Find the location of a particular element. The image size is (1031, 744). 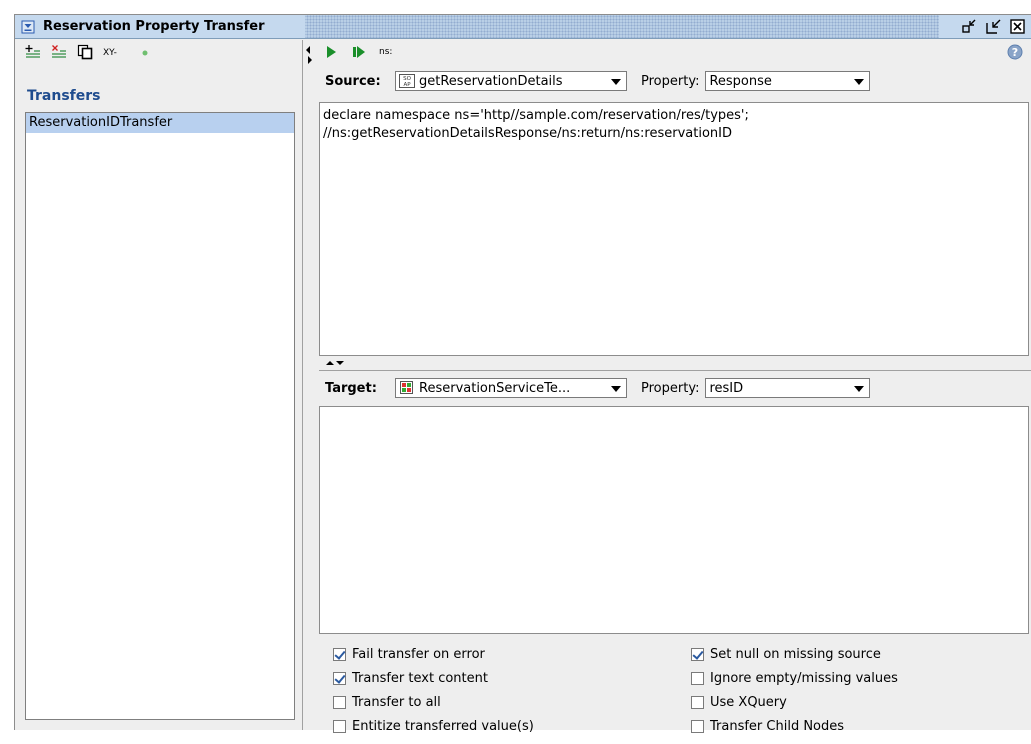

target-property-value: resID is located at coordinates (726, 388).